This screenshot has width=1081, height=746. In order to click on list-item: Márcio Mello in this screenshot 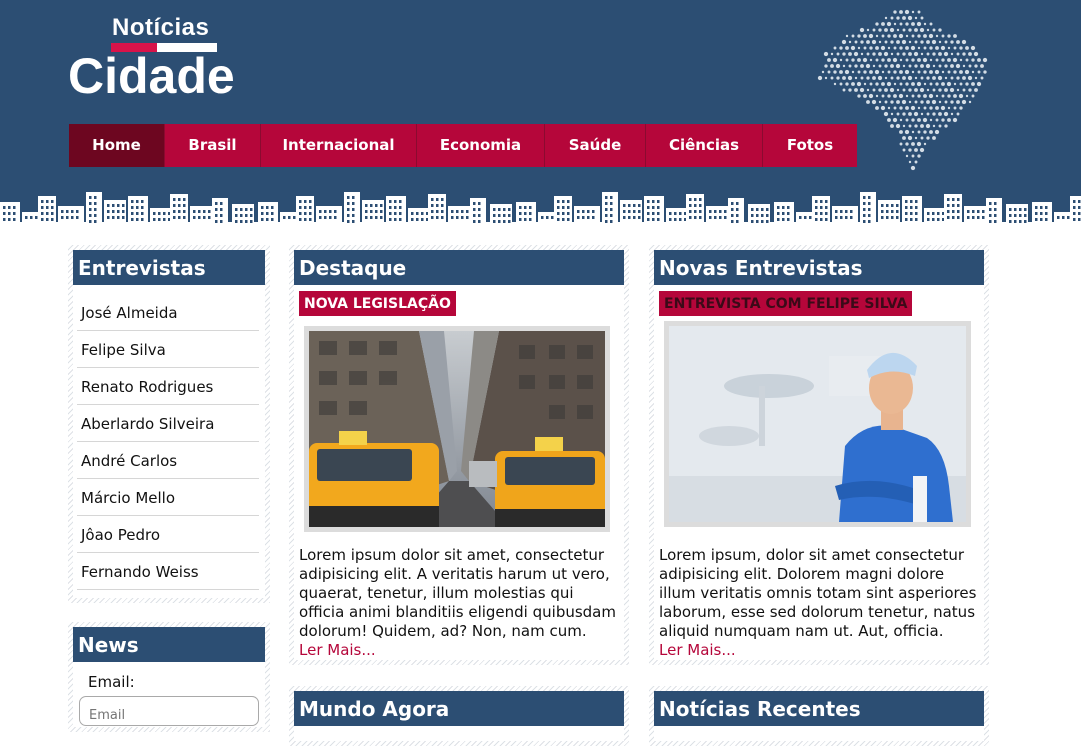, I will do `click(168, 497)`.